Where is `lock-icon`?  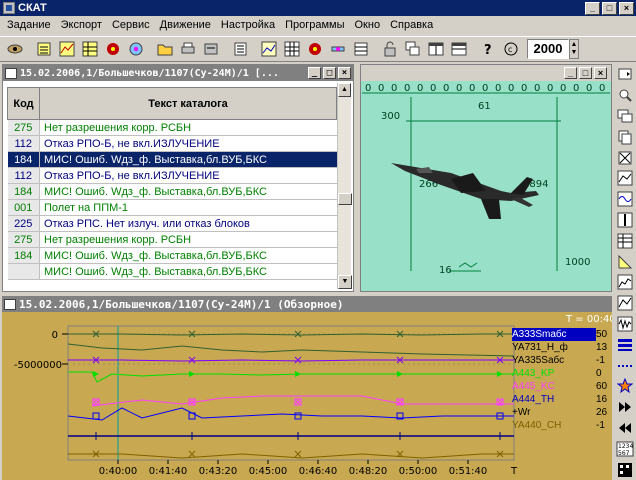 lock-icon is located at coordinates (390, 49).